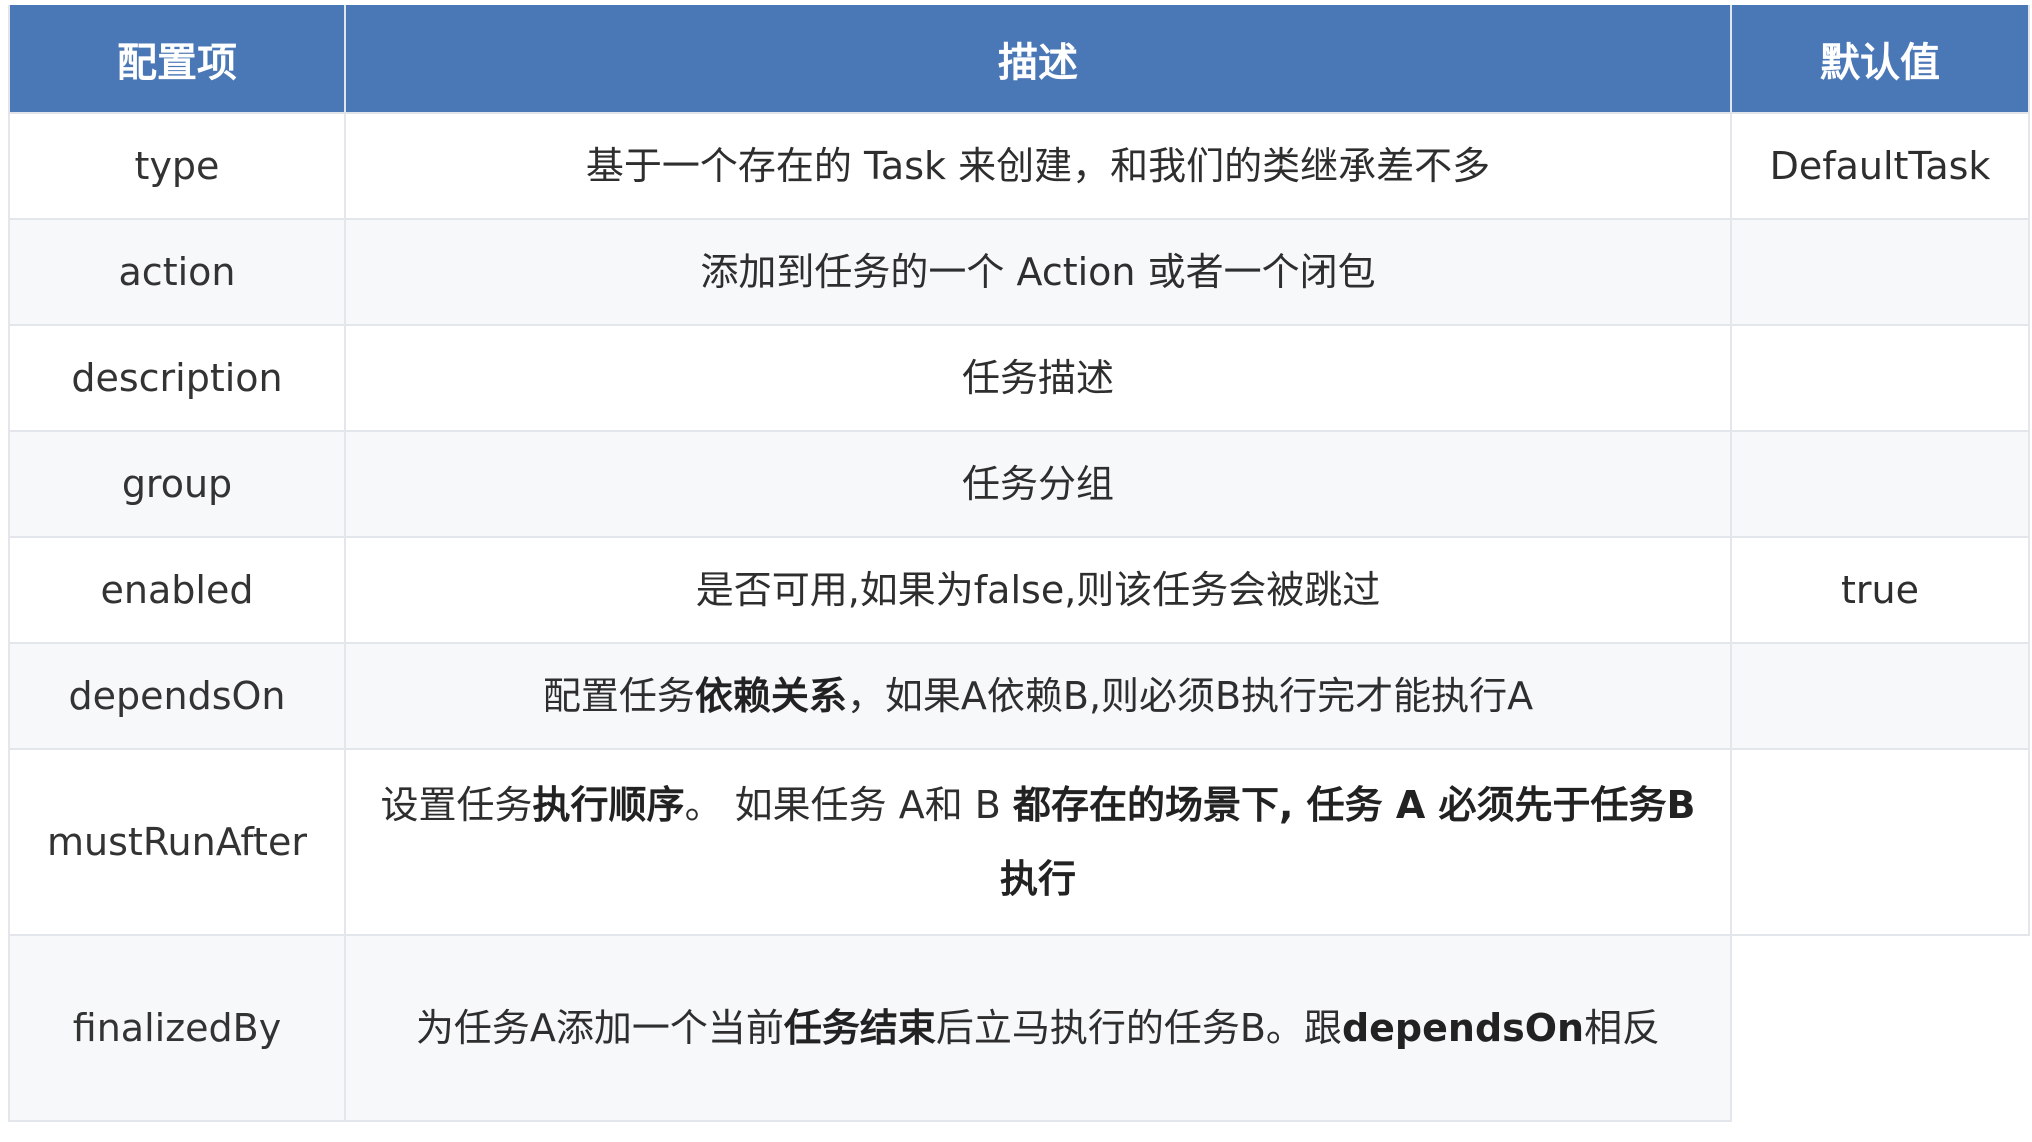  I want to click on description-bold-text: 都存在的场景下, 任务 A 必须先于任务B 执行, so click(1347, 842).